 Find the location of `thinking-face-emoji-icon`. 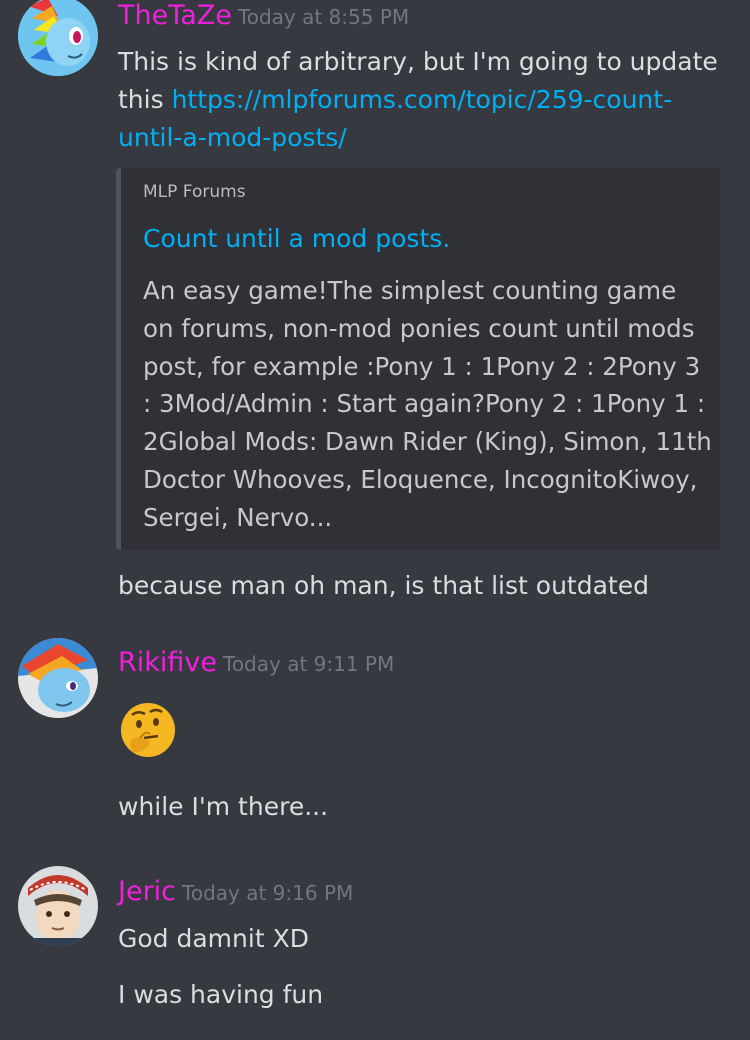

thinking-face-emoji-icon is located at coordinates (148, 730).